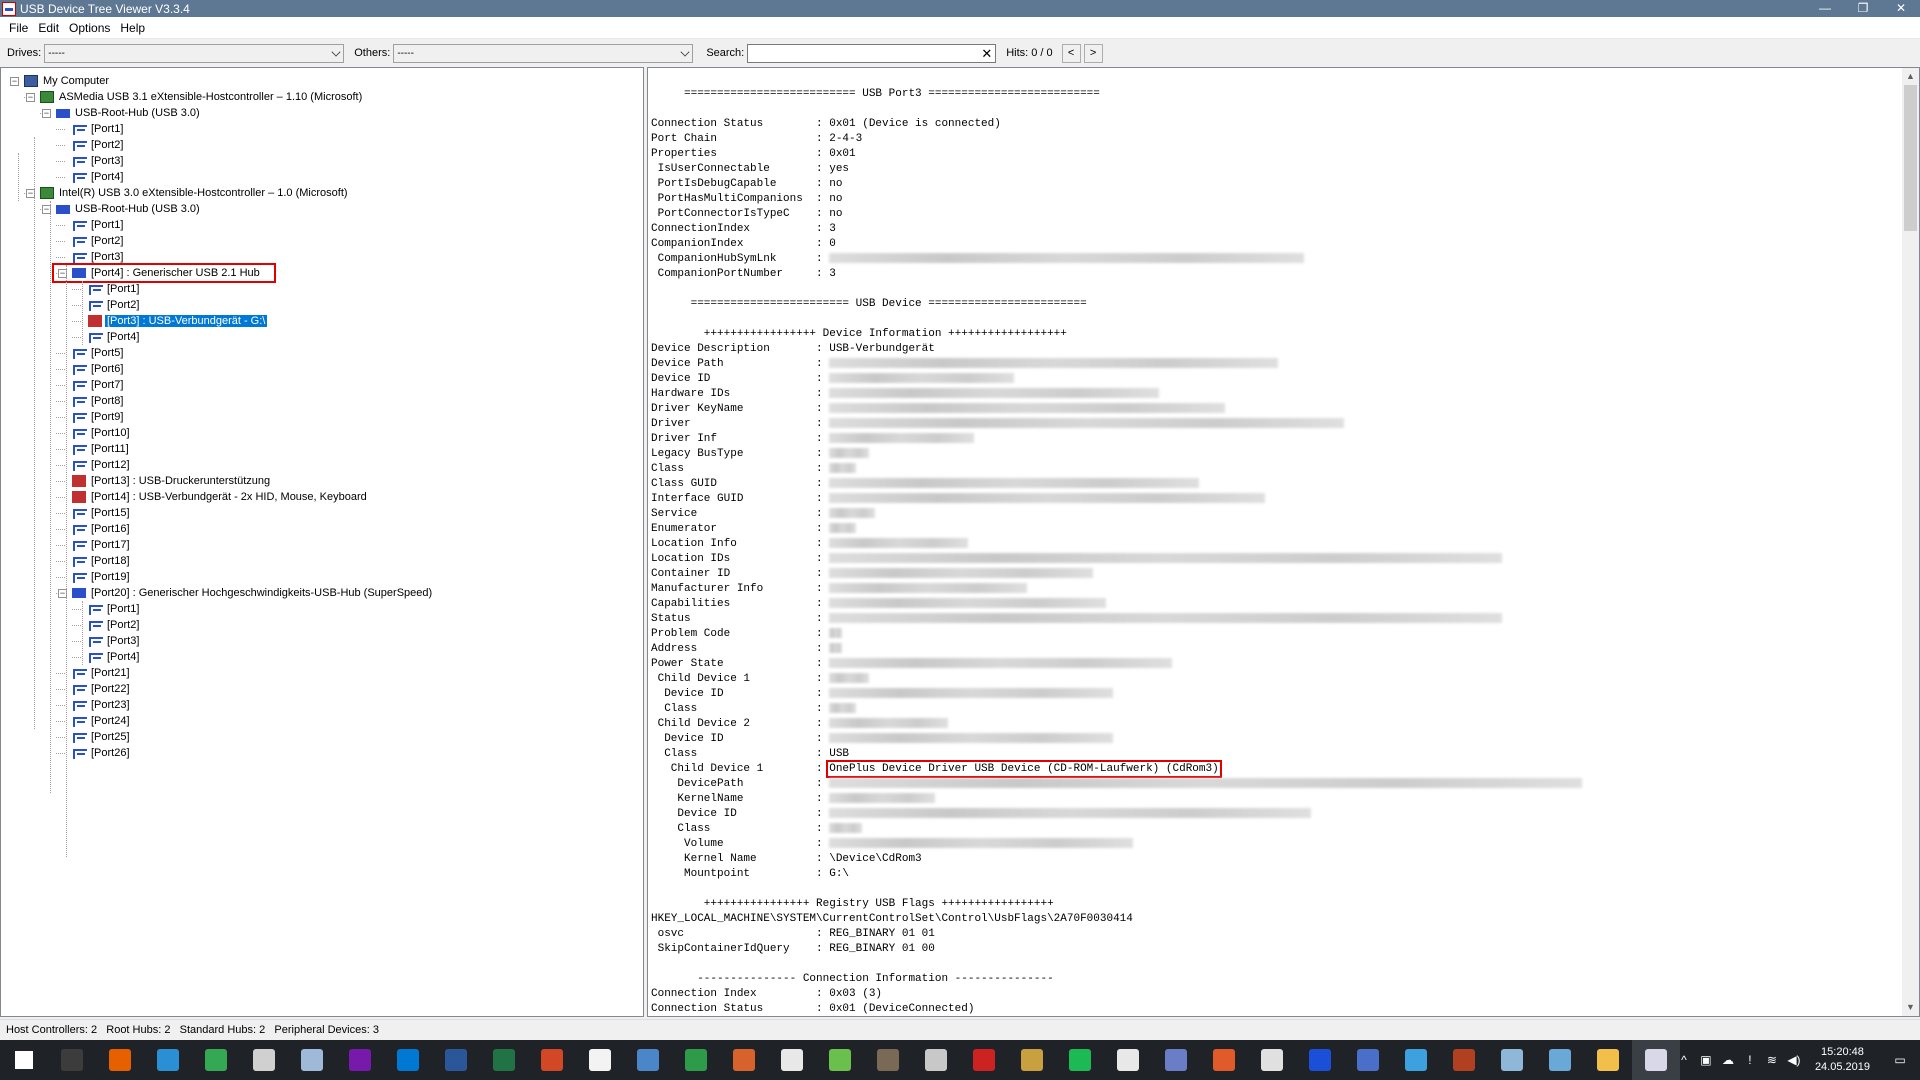 The image size is (1920, 1080). I want to click on chevron-up-icon: ^, so click(1684, 1060).